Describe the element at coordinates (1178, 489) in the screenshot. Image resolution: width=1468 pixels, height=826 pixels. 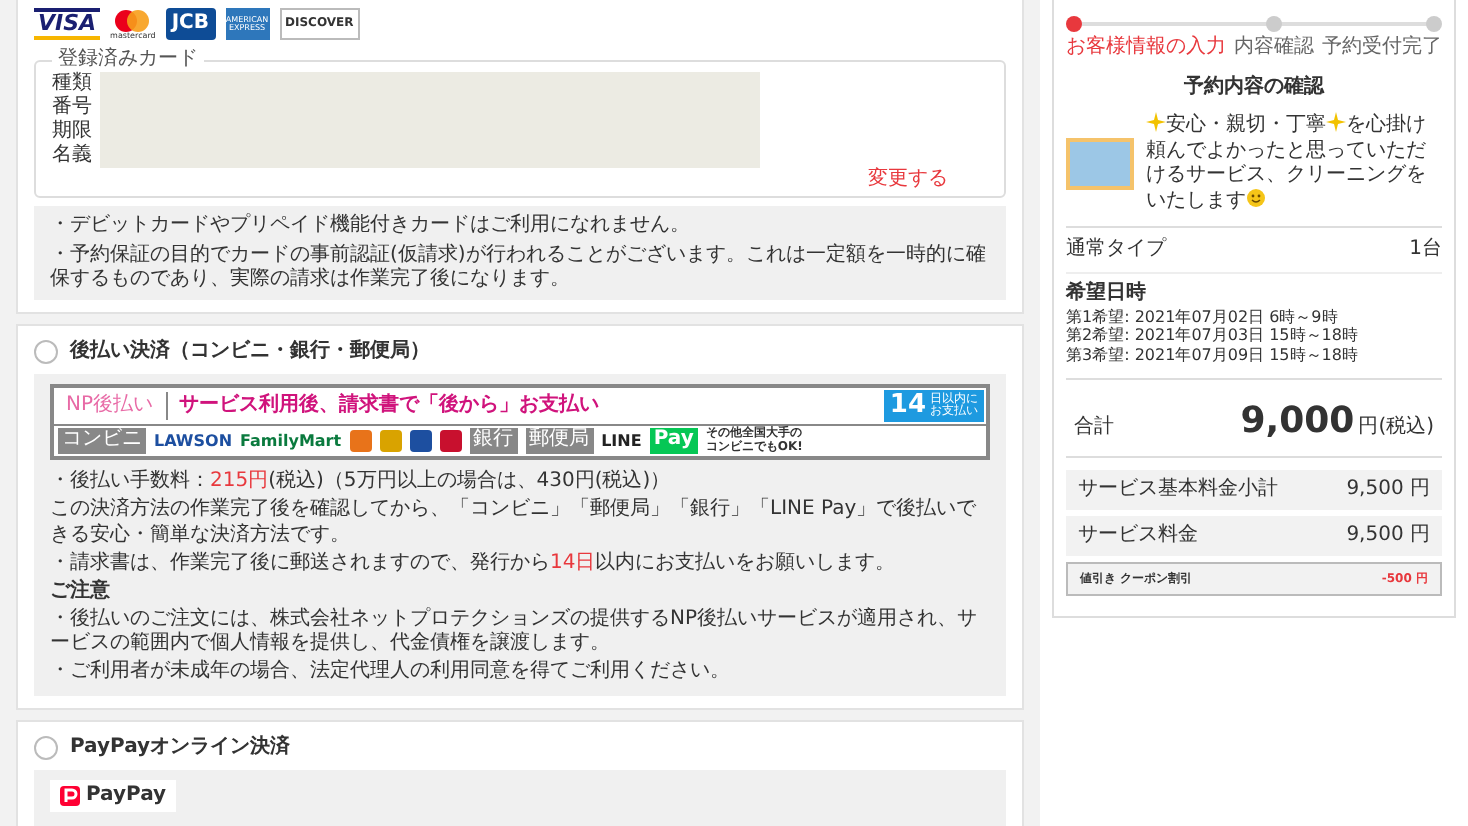
I see `price-label: サービス基本料金小計` at that location.